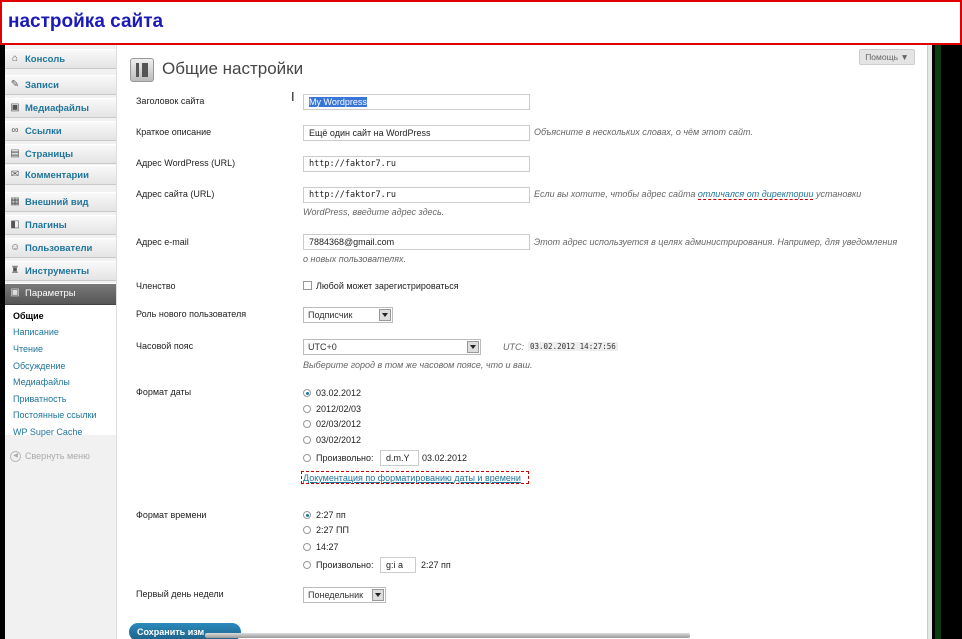 The width and height of the screenshot is (962, 639). I want to click on media-icon: ▣, so click(15, 107).